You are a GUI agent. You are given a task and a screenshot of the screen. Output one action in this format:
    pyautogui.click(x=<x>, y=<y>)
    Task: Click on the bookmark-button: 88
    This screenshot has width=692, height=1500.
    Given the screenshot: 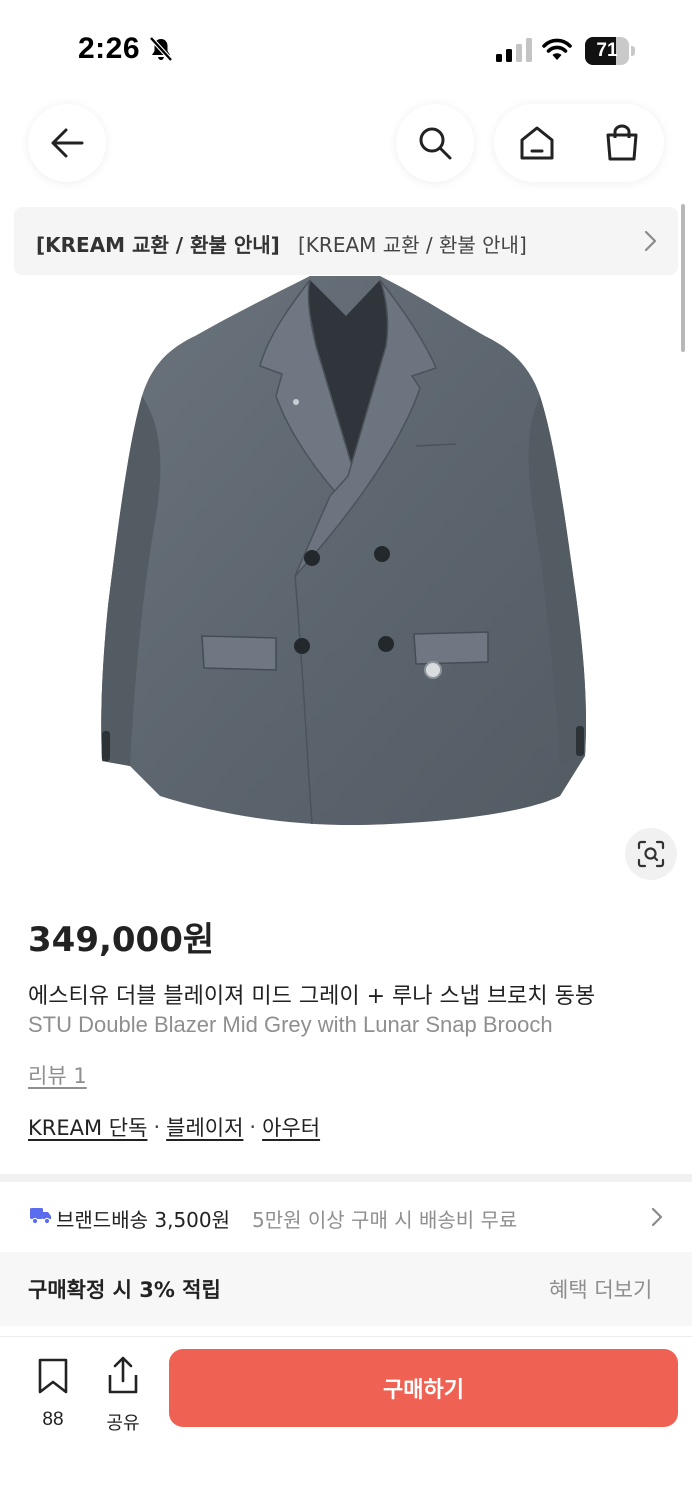 What is the action you would take?
    pyautogui.click(x=53, y=1391)
    